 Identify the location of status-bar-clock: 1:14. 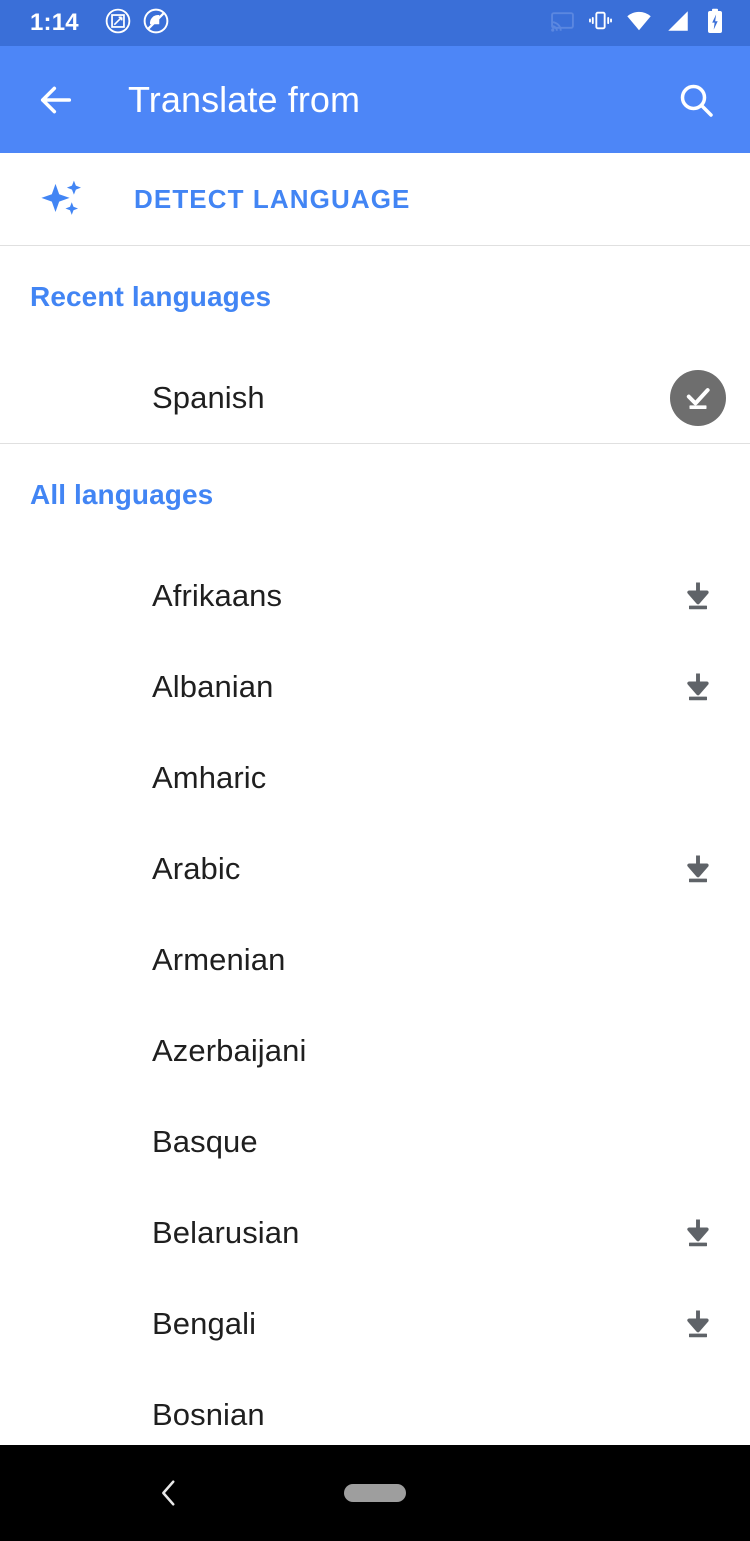
(54, 22).